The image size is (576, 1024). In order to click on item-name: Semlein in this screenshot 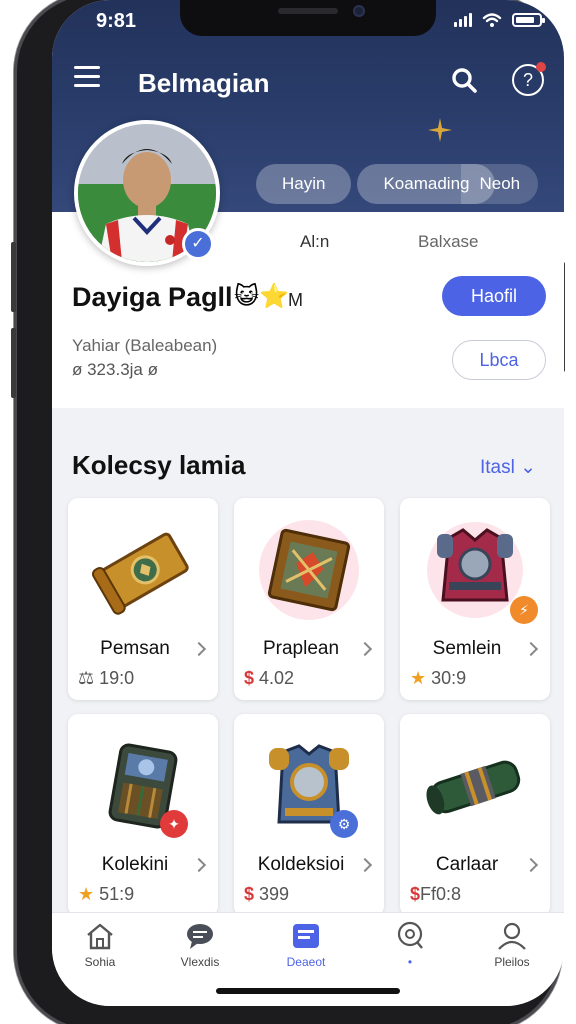, I will do `click(467, 648)`.